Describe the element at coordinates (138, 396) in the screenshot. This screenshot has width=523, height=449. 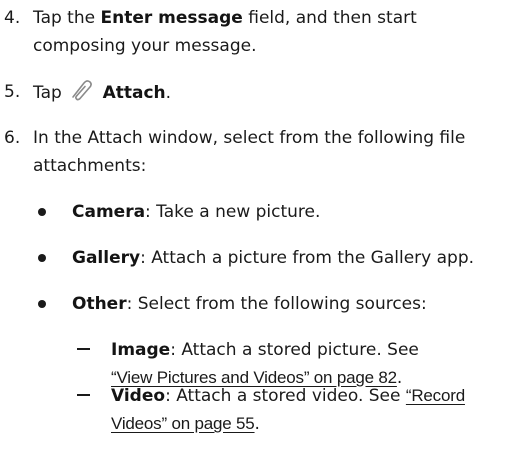
I see `video-label: Video` at that location.